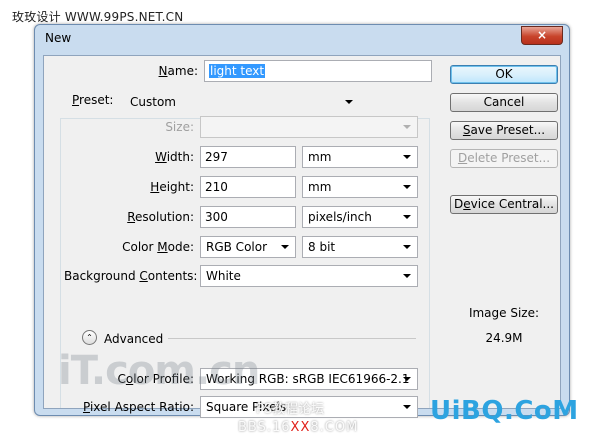  What do you see at coordinates (98, 17) in the screenshot?
I see `site-watermark-top: 玫玫设计 WWW.99PS.NET.CN` at bounding box center [98, 17].